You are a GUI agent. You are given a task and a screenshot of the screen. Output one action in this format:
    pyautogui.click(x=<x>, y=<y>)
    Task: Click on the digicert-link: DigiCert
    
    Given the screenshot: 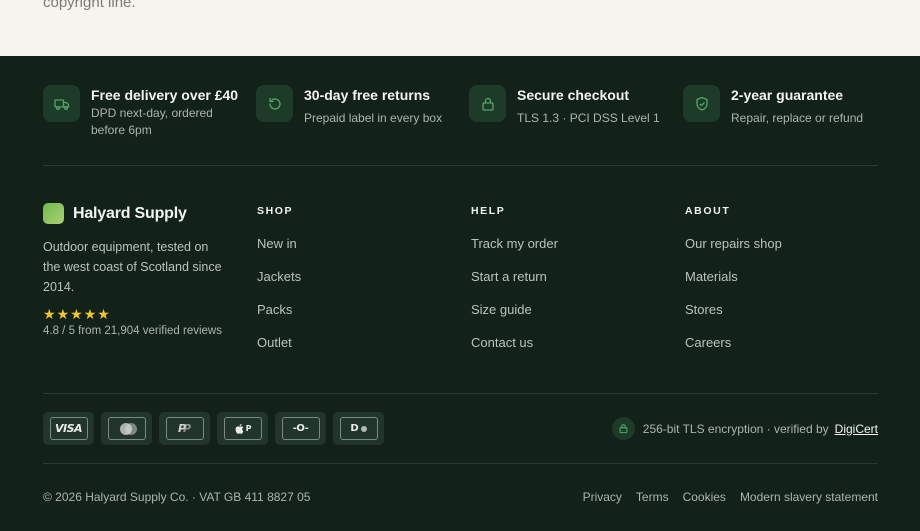 What is the action you would take?
    pyautogui.click(x=856, y=429)
    